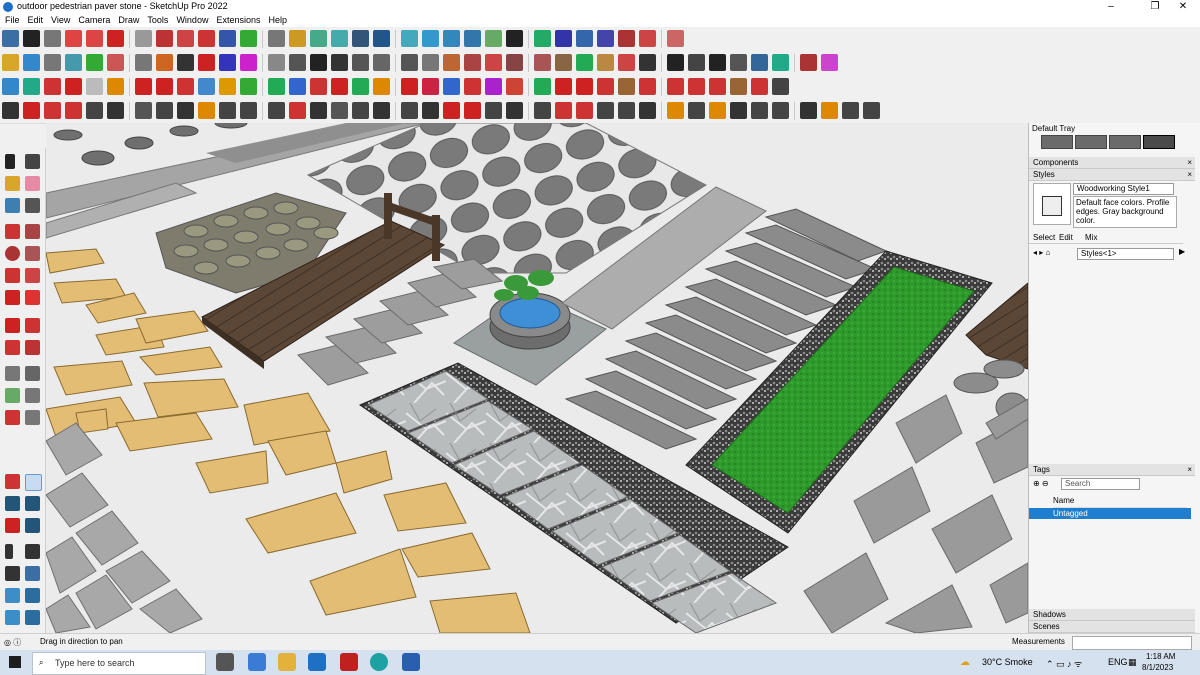 This screenshot has height=675, width=1200. Describe the element at coordinates (12, 481) in the screenshot. I see `orbit-icon` at that location.